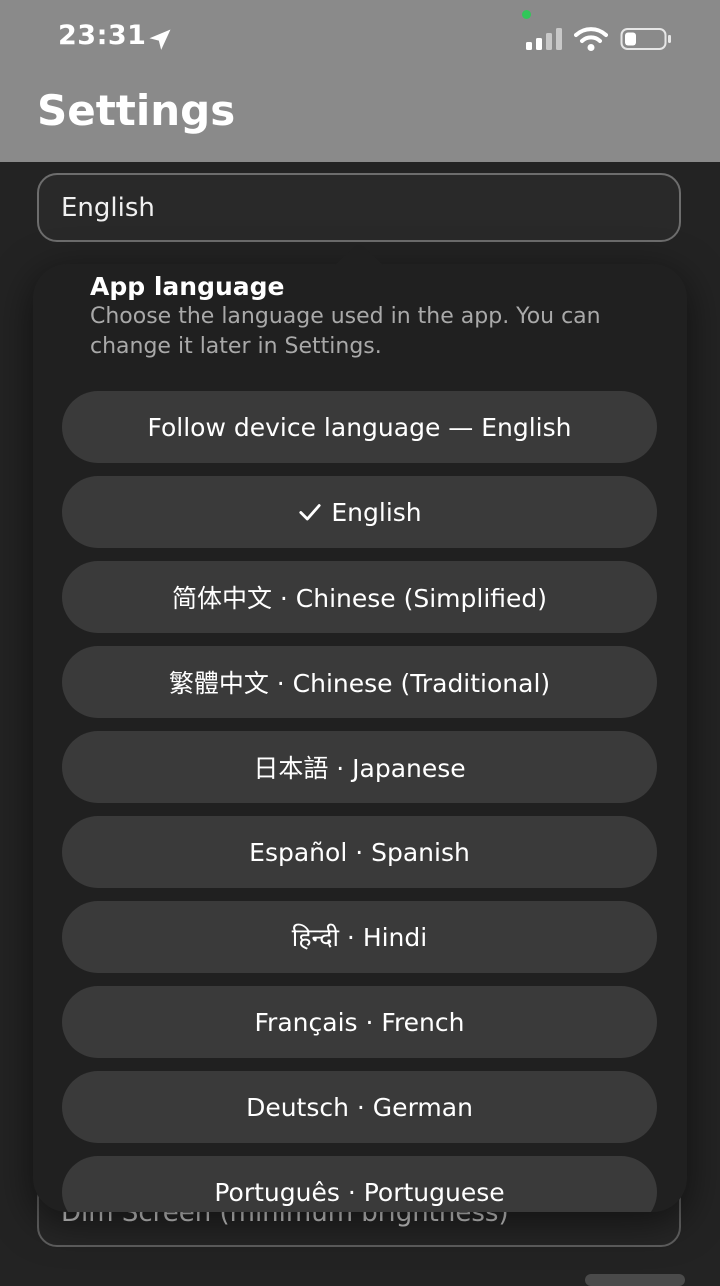 This screenshot has width=720, height=1286. I want to click on signal-icon, so click(544, 39).